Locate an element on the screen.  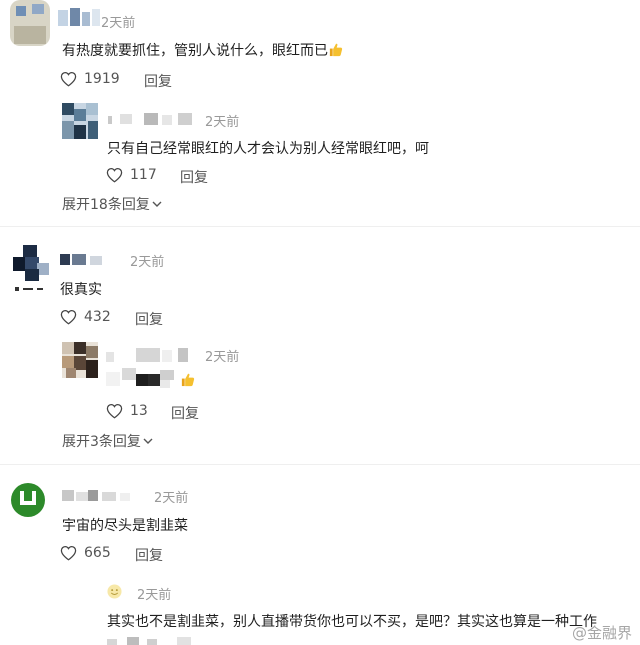
like-count: 1919 is located at coordinates (102, 79).